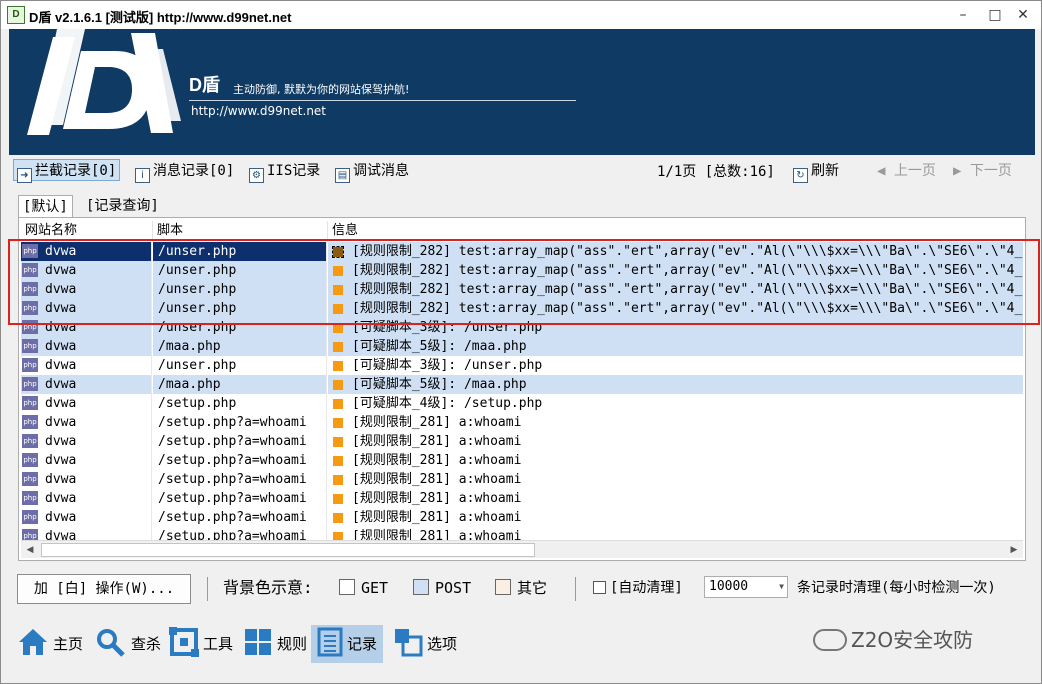 The width and height of the screenshot is (1042, 684). What do you see at coordinates (87, 230) in the screenshot?
I see `column-site: 网站名称` at bounding box center [87, 230].